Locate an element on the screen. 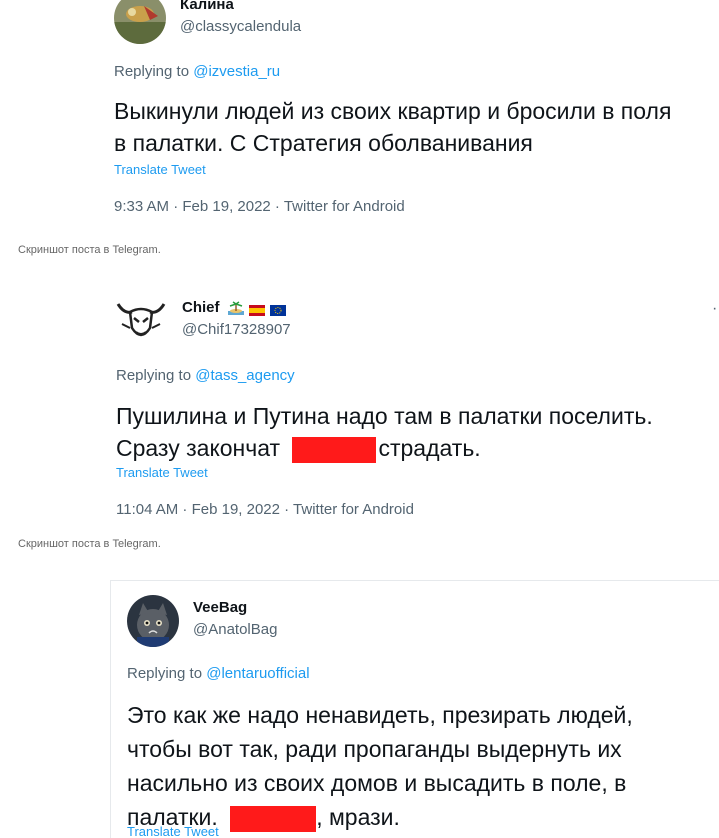 The image size is (719, 838). author-handle: @AnatolBag is located at coordinates (235, 629).